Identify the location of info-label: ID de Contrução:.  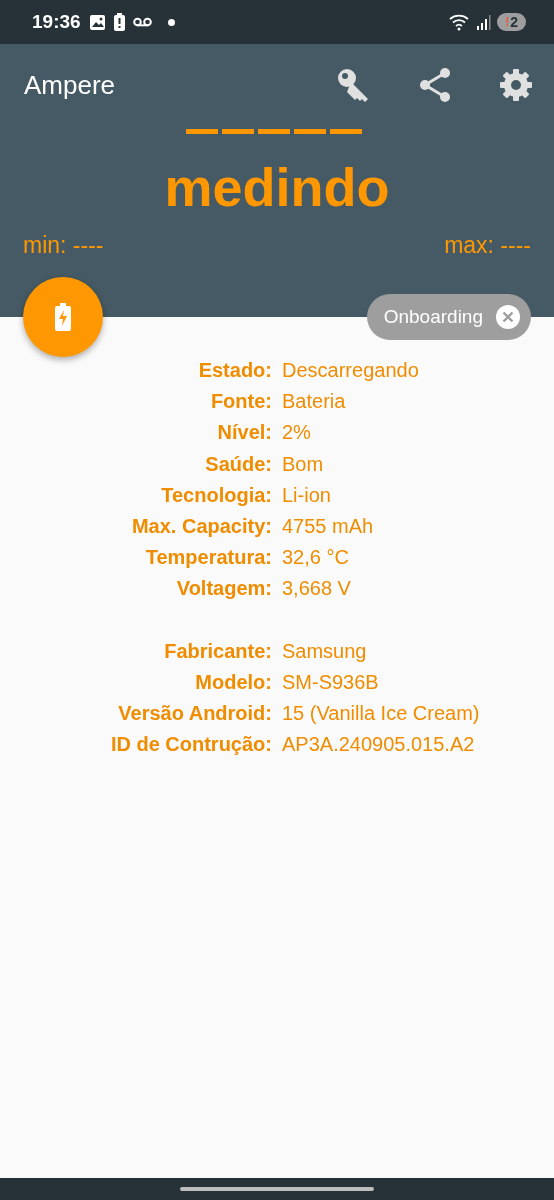
(190, 745).